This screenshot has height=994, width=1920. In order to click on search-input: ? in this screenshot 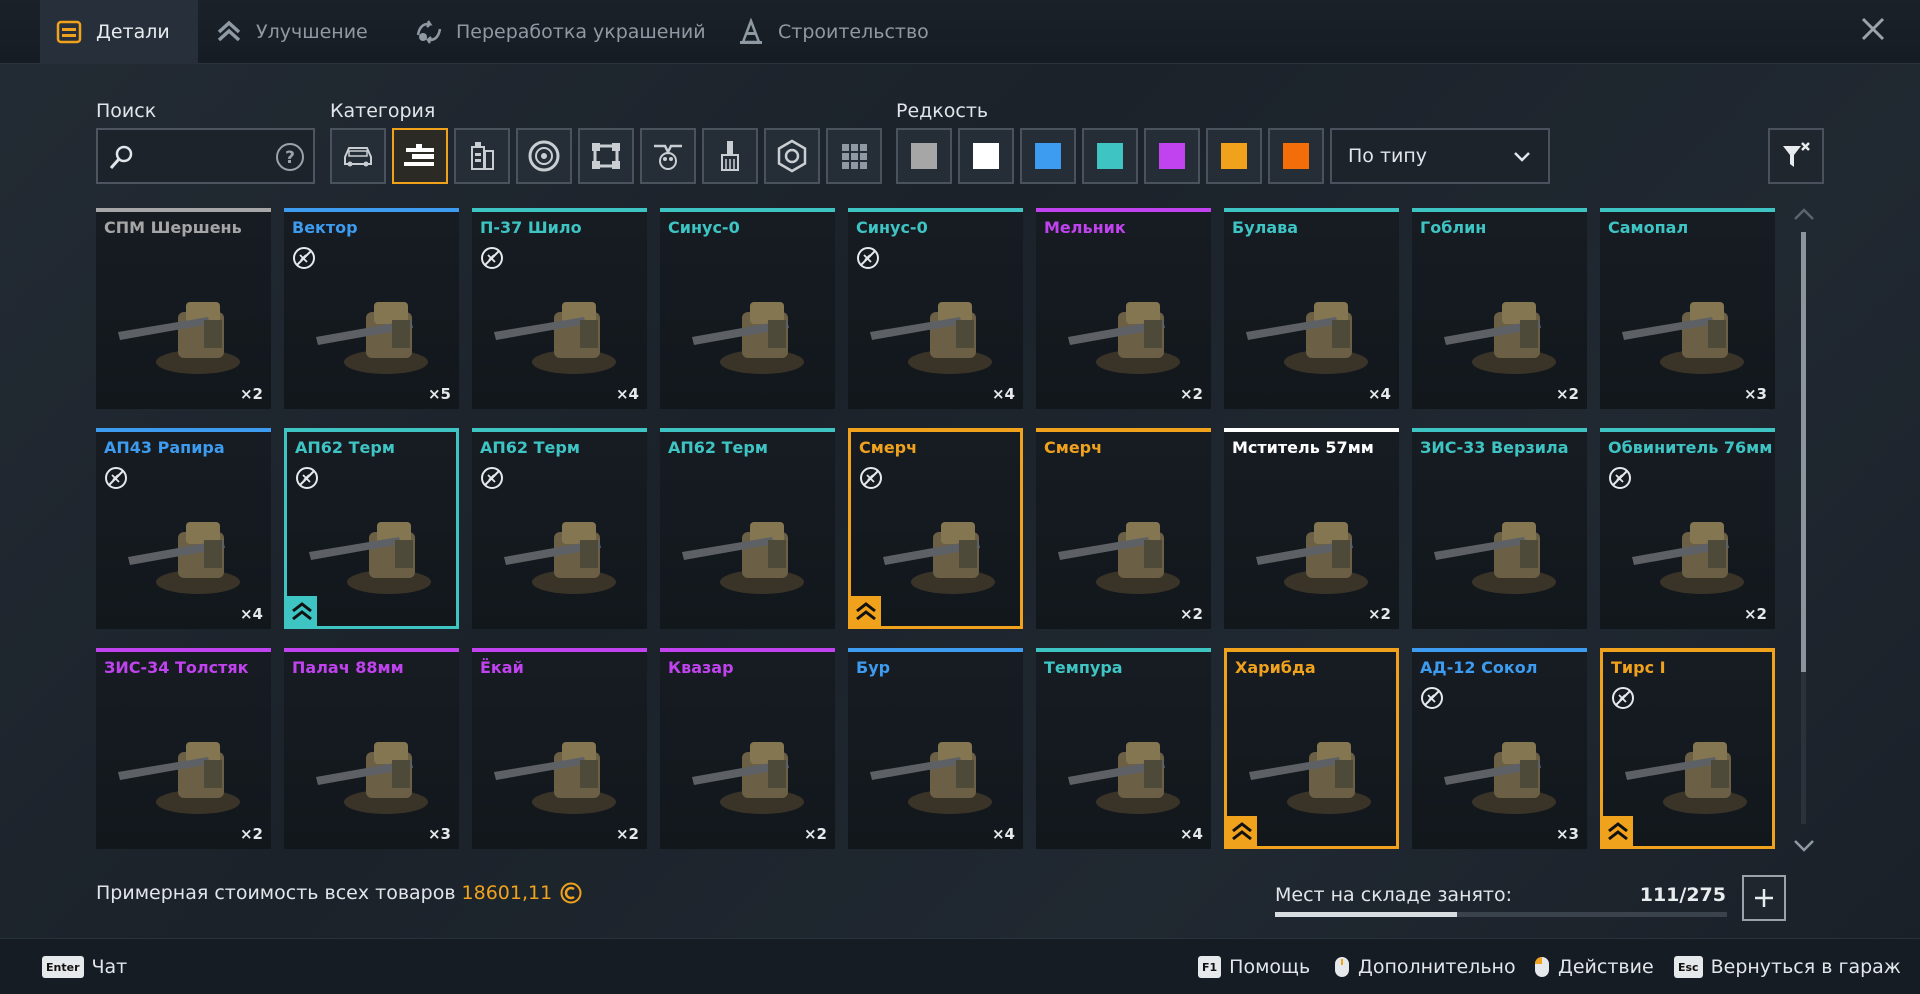, I will do `click(205, 156)`.